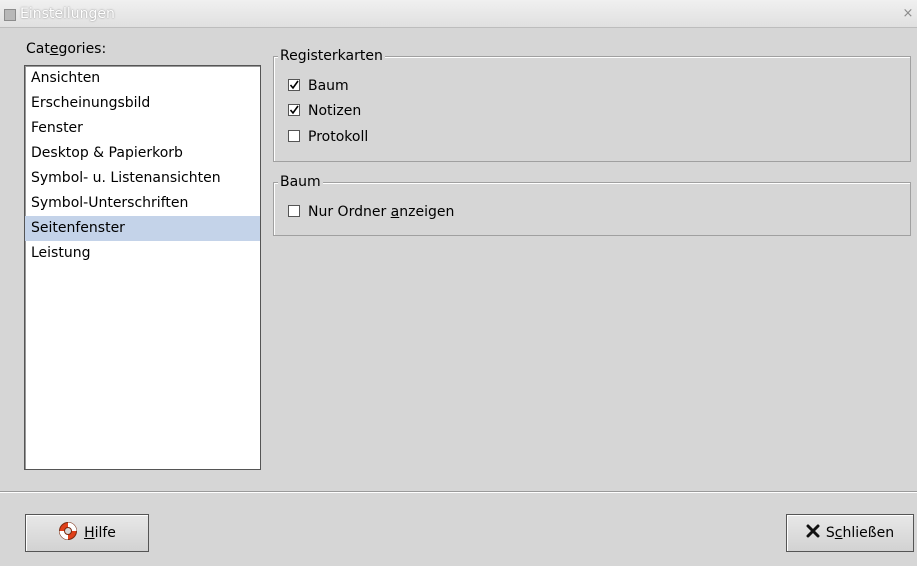 This screenshot has width=917, height=566. I want to click on x-icon, so click(813, 533).